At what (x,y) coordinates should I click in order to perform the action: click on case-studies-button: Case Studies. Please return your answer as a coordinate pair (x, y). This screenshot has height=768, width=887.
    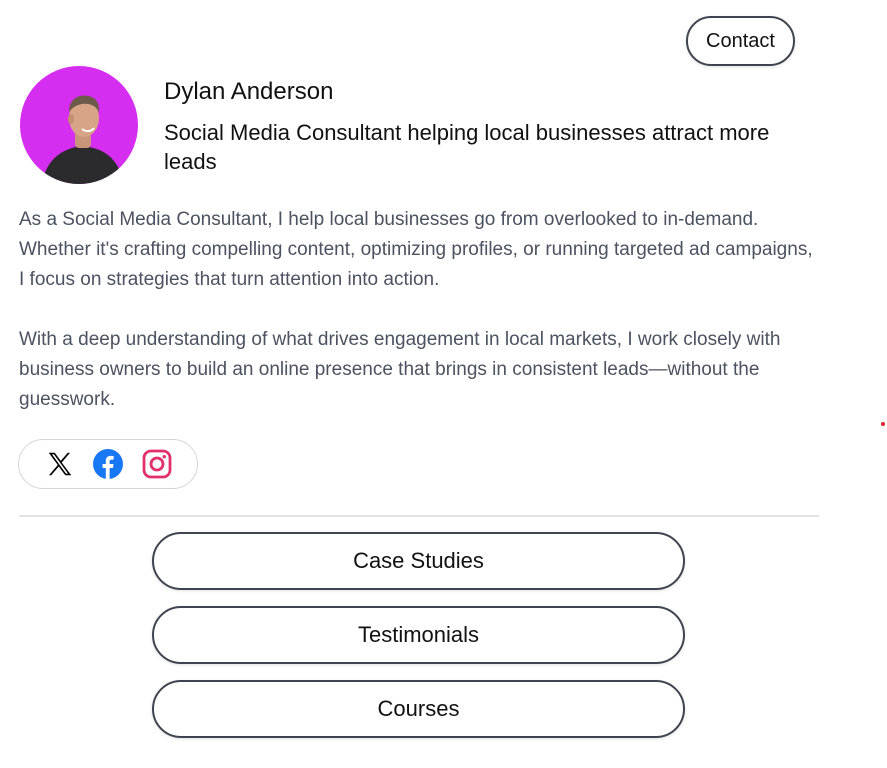
    Looking at the image, I should click on (418, 561).